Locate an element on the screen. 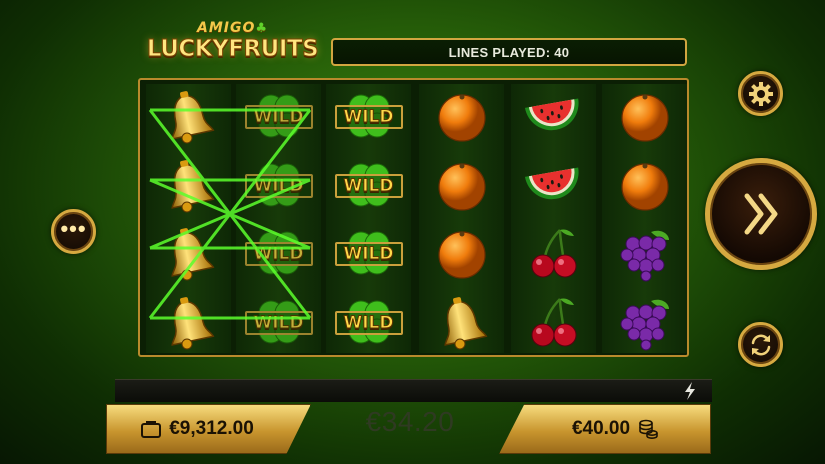 This screenshot has height=464, width=825. status-bar is located at coordinates (413, 390).